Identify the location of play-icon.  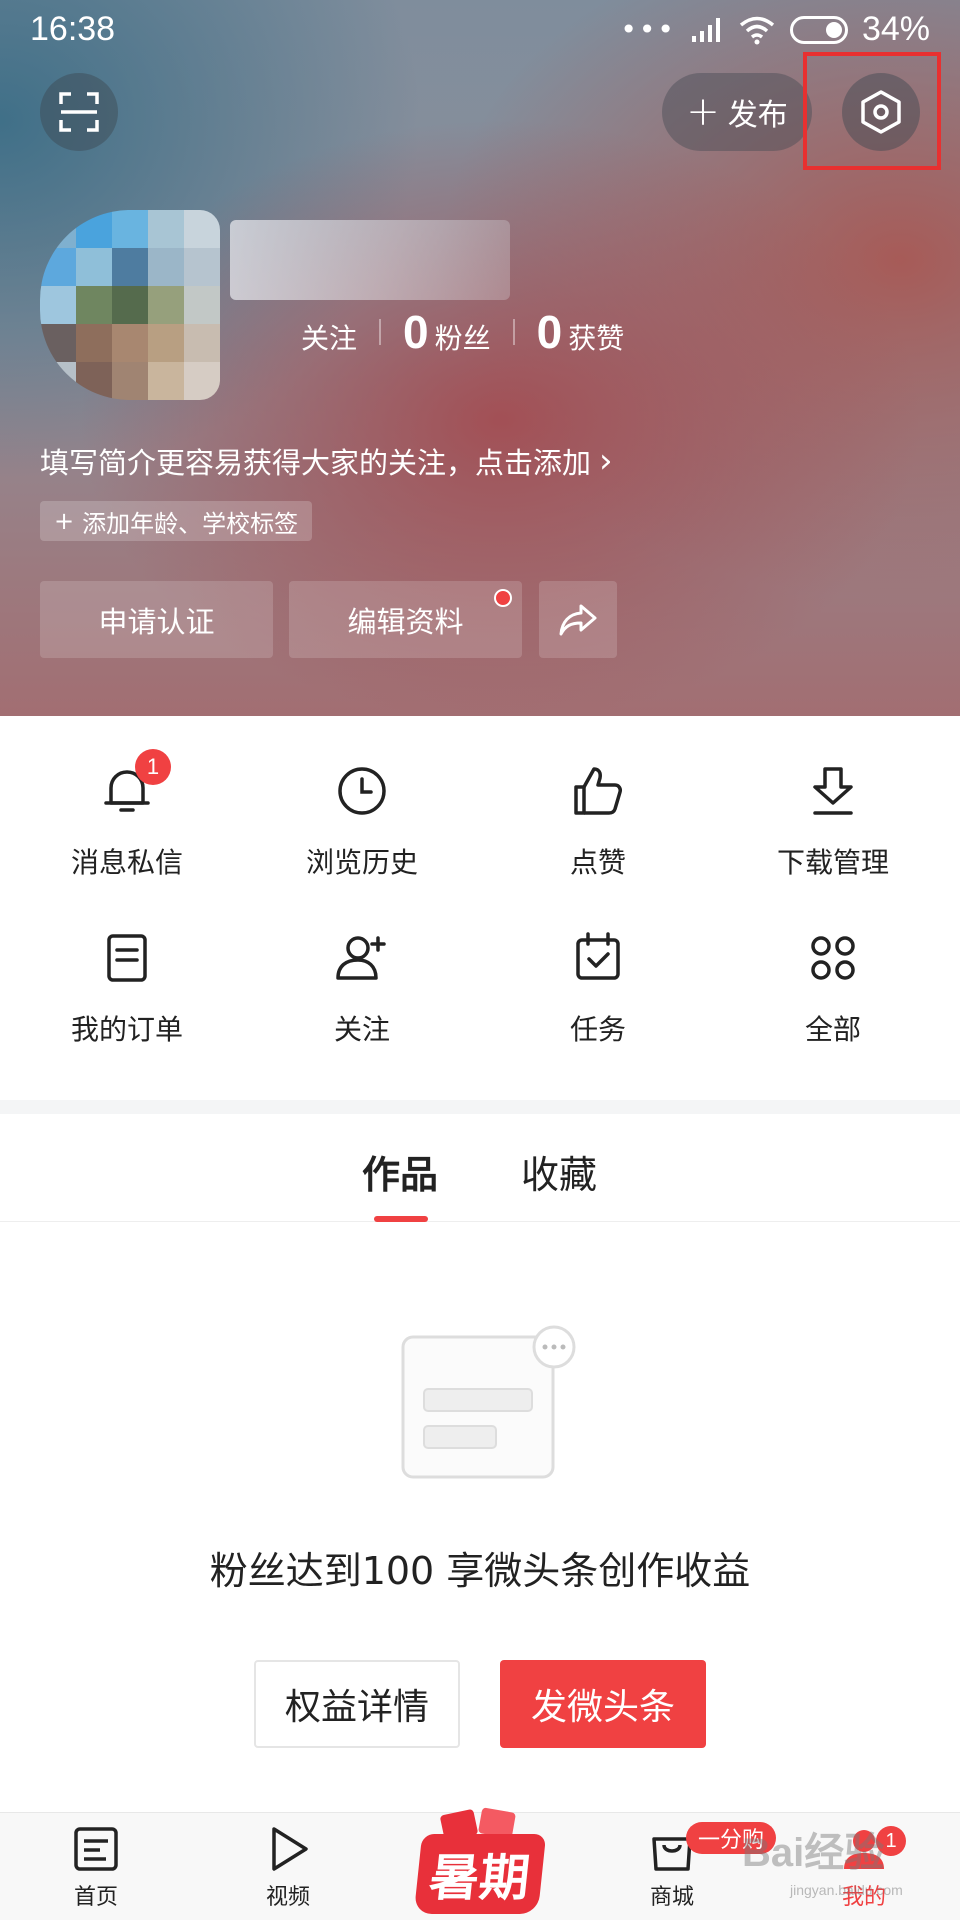
(290, 1849).